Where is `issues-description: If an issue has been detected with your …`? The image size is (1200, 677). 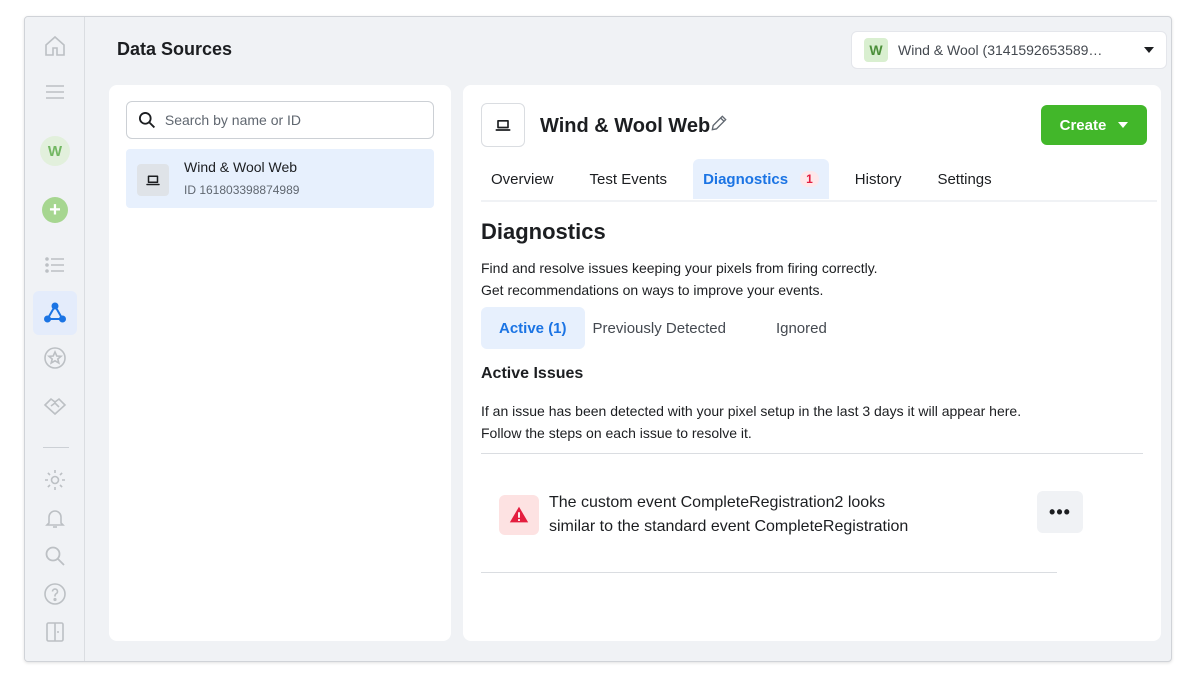
issues-description: If an issue has been detected with your … is located at coordinates (751, 422).